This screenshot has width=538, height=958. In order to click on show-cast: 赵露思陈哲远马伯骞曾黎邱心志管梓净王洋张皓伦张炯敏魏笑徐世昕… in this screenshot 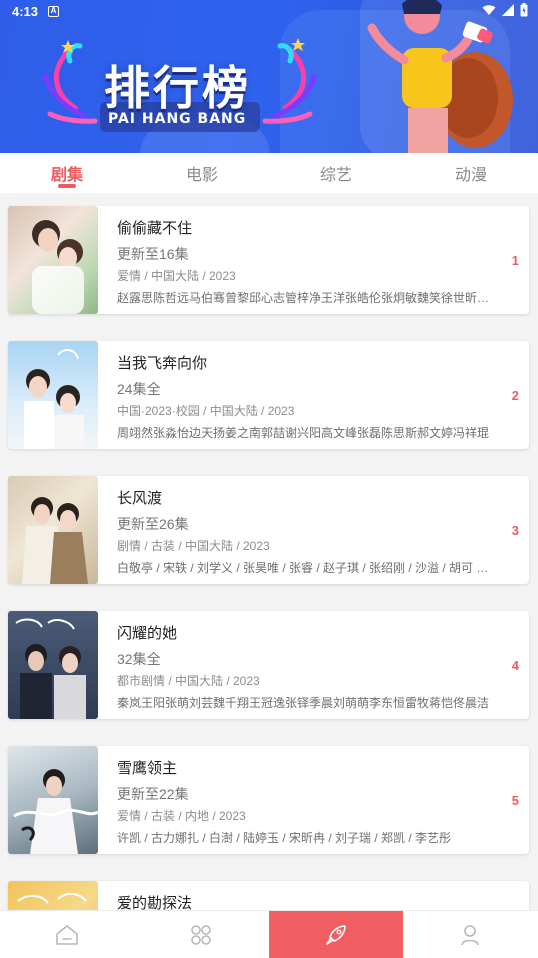, I will do `click(303, 298)`.